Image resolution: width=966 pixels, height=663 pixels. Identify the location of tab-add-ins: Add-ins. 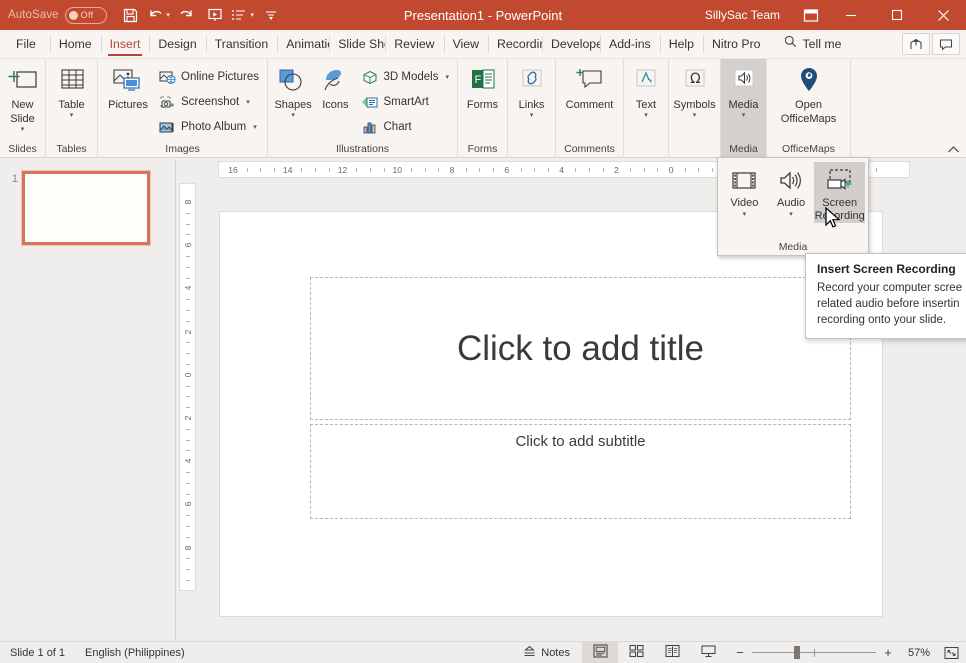
(630, 44).